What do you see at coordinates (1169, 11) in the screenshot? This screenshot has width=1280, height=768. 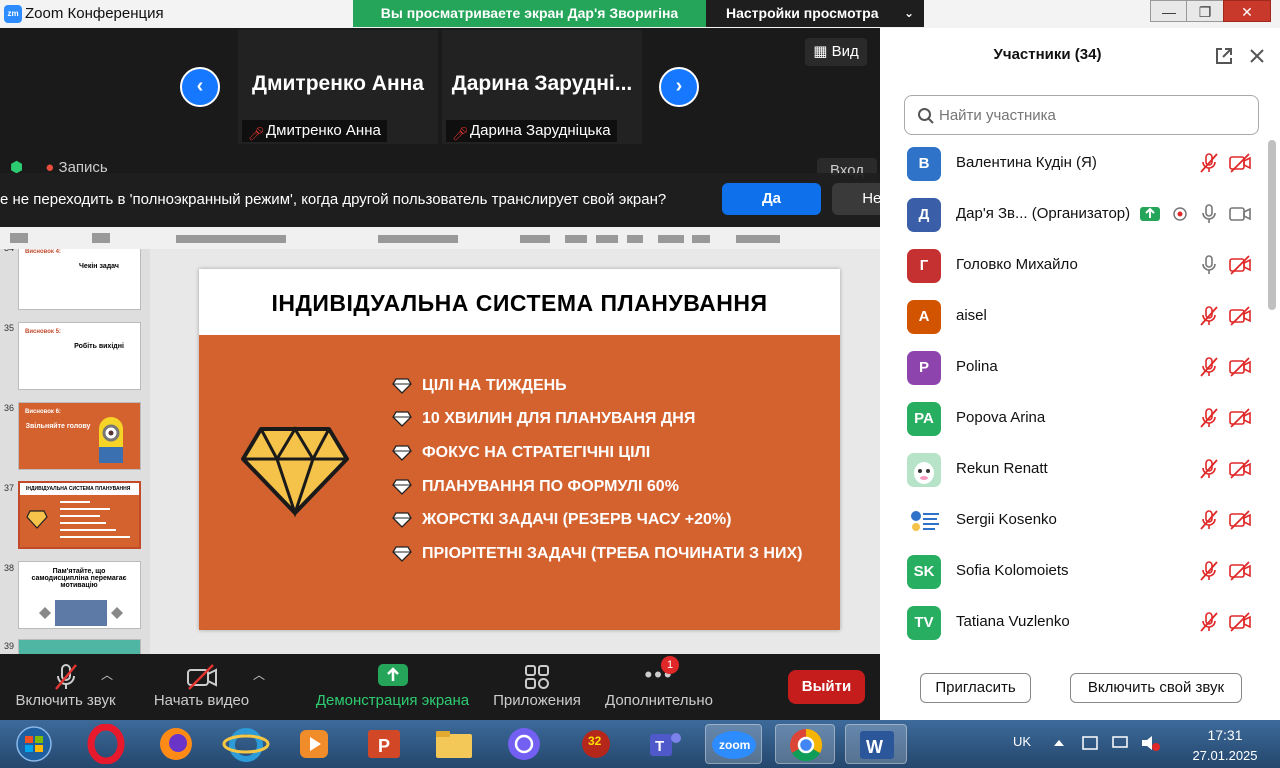 I see `minimize-button: —` at bounding box center [1169, 11].